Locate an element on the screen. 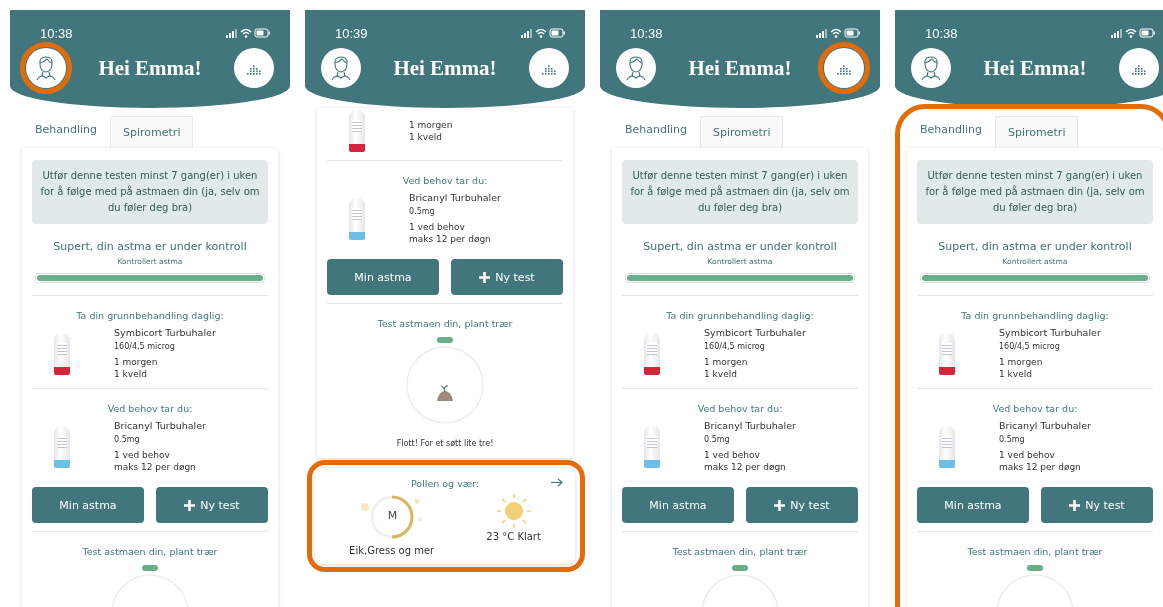  arrow-right-icon is located at coordinates (557, 482).